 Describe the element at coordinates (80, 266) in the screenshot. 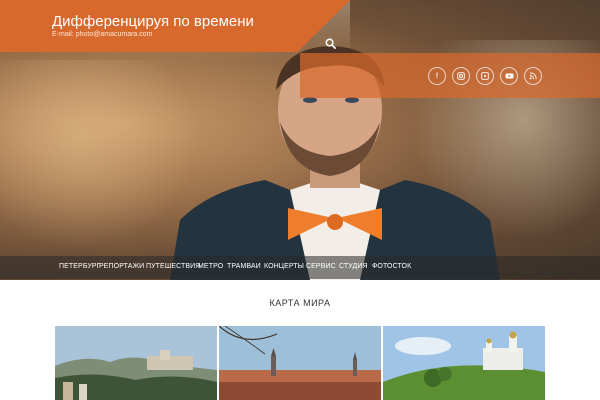

I see `nav-item-peterburg: ПЕТЕРБУРГ` at that location.